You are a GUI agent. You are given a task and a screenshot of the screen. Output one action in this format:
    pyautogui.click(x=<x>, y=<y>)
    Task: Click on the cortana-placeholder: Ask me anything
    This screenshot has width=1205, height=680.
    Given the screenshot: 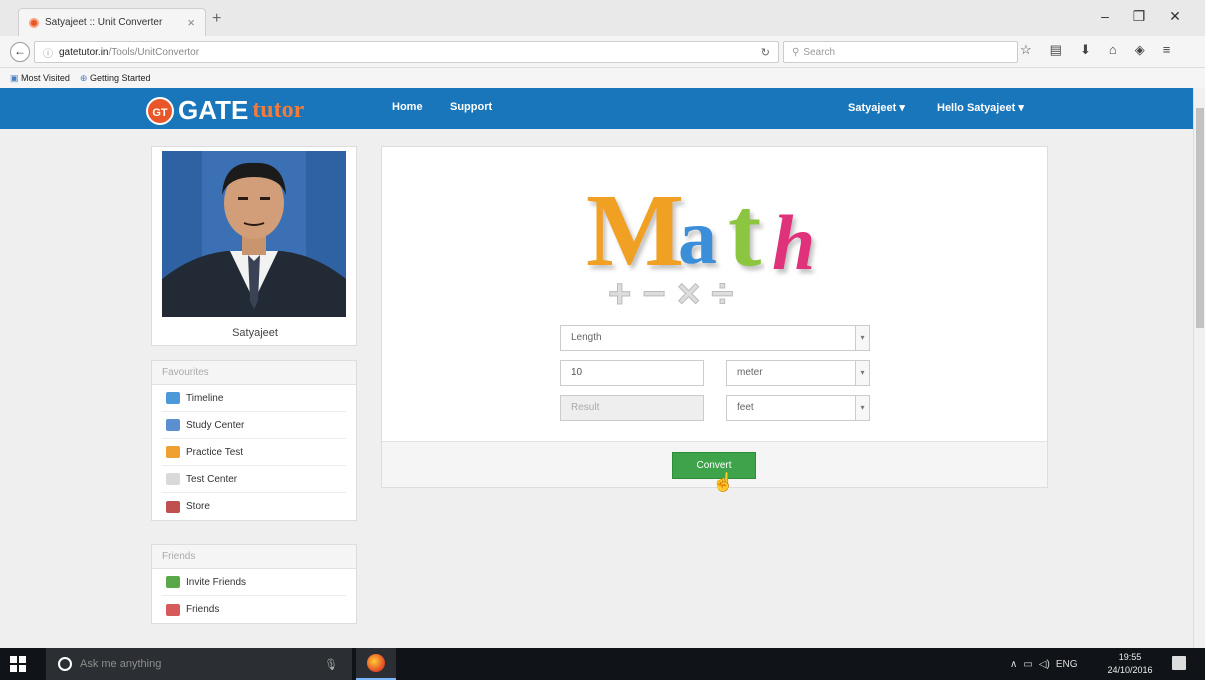 What is the action you would take?
    pyautogui.click(x=121, y=664)
    